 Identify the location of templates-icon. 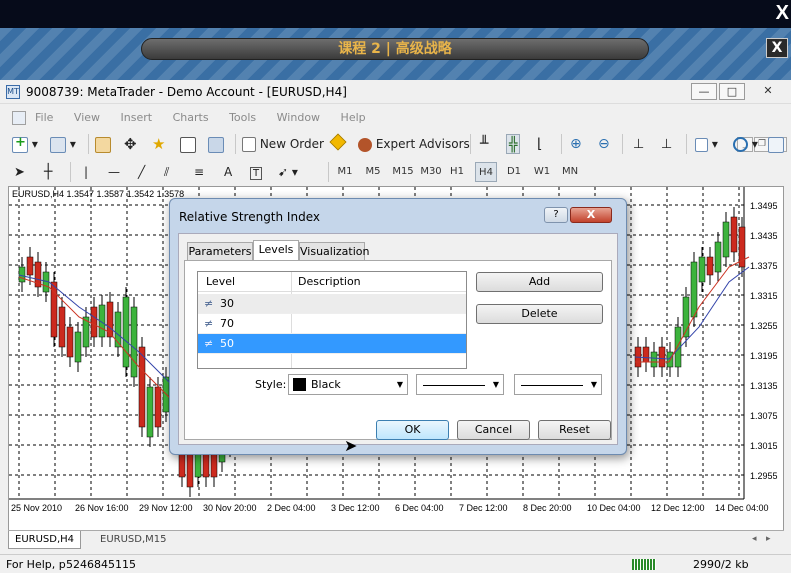
(776, 144).